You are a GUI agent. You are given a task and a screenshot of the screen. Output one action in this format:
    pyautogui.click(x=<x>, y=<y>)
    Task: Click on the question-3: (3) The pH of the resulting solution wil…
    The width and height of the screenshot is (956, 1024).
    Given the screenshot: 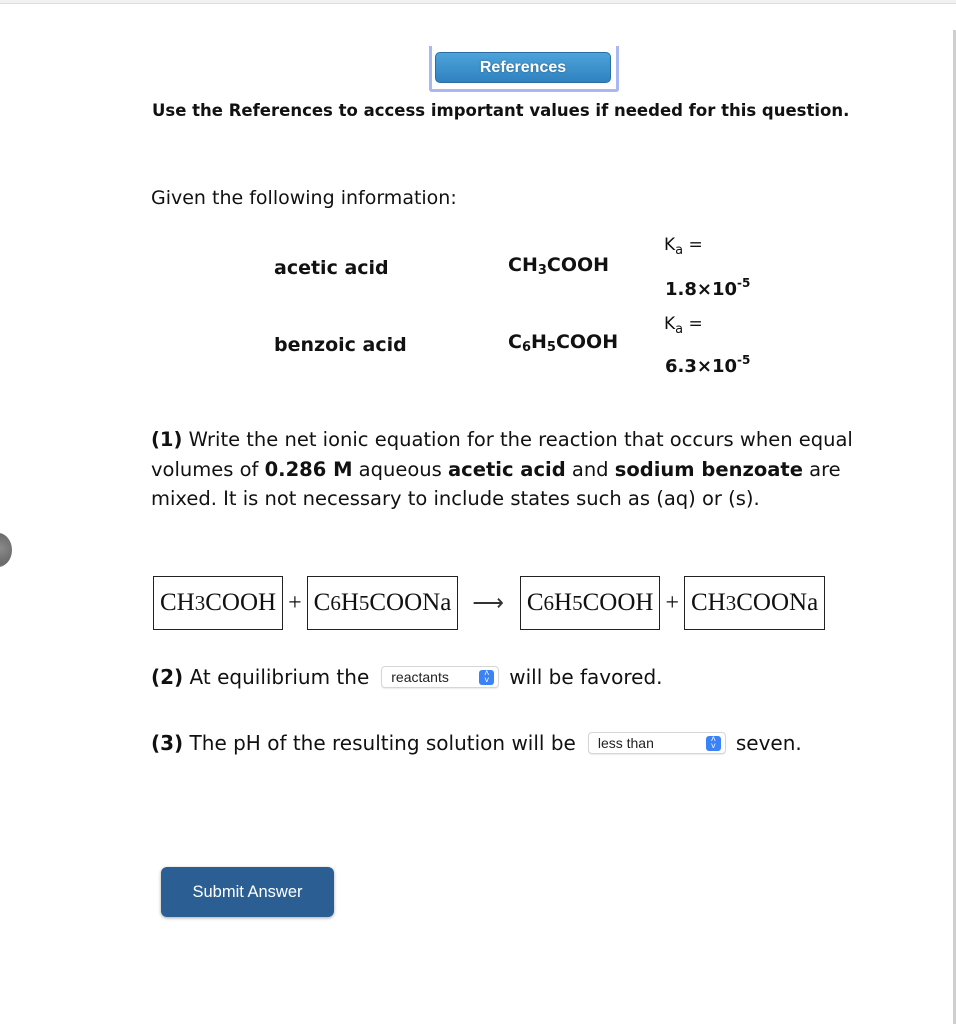 What is the action you would take?
    pyautogui.click(x=476, y=743)
    